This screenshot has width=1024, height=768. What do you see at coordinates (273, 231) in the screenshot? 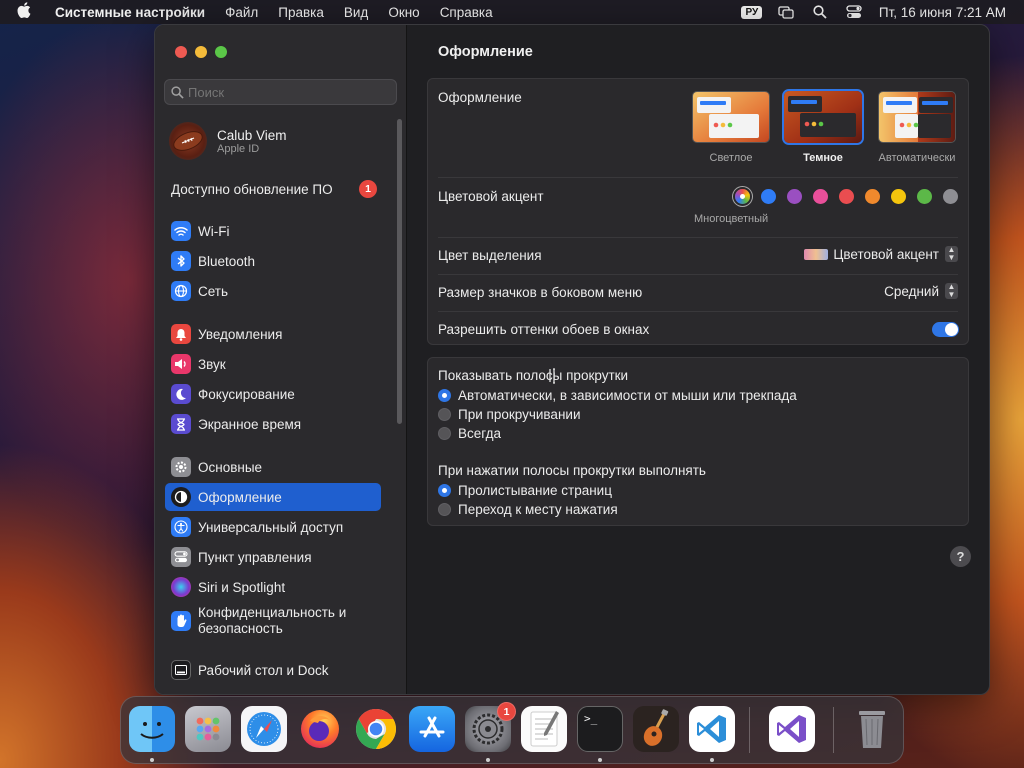
I see `sidebar-item-wifi: Wi-Fi` at bounding box center [273, 231].